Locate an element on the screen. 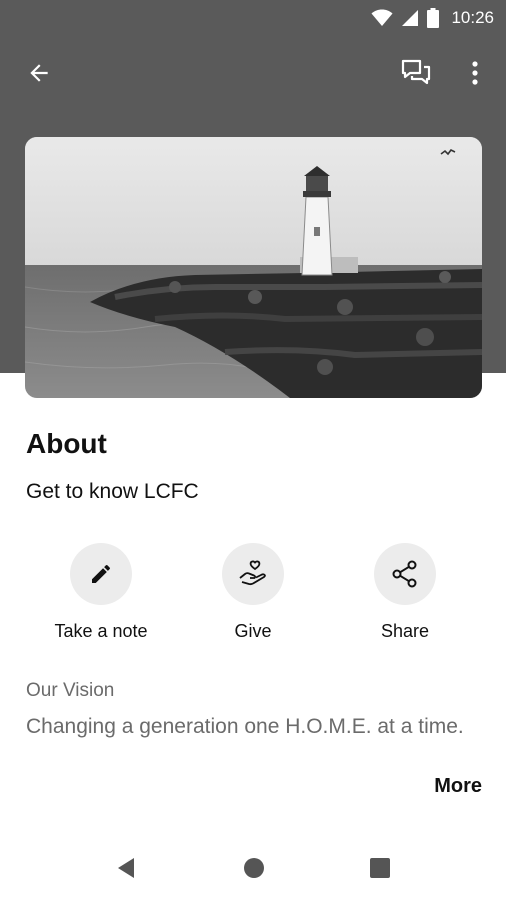  nav-home-button is located at coordinates (254, 868).